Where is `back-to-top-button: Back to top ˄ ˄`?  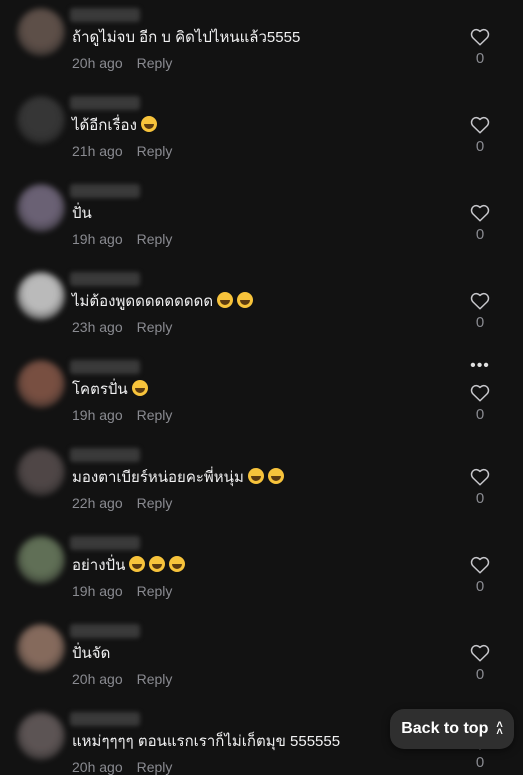
back-to-top-button: Back to top ˄ ˄ is located at coordinates (452, 729).